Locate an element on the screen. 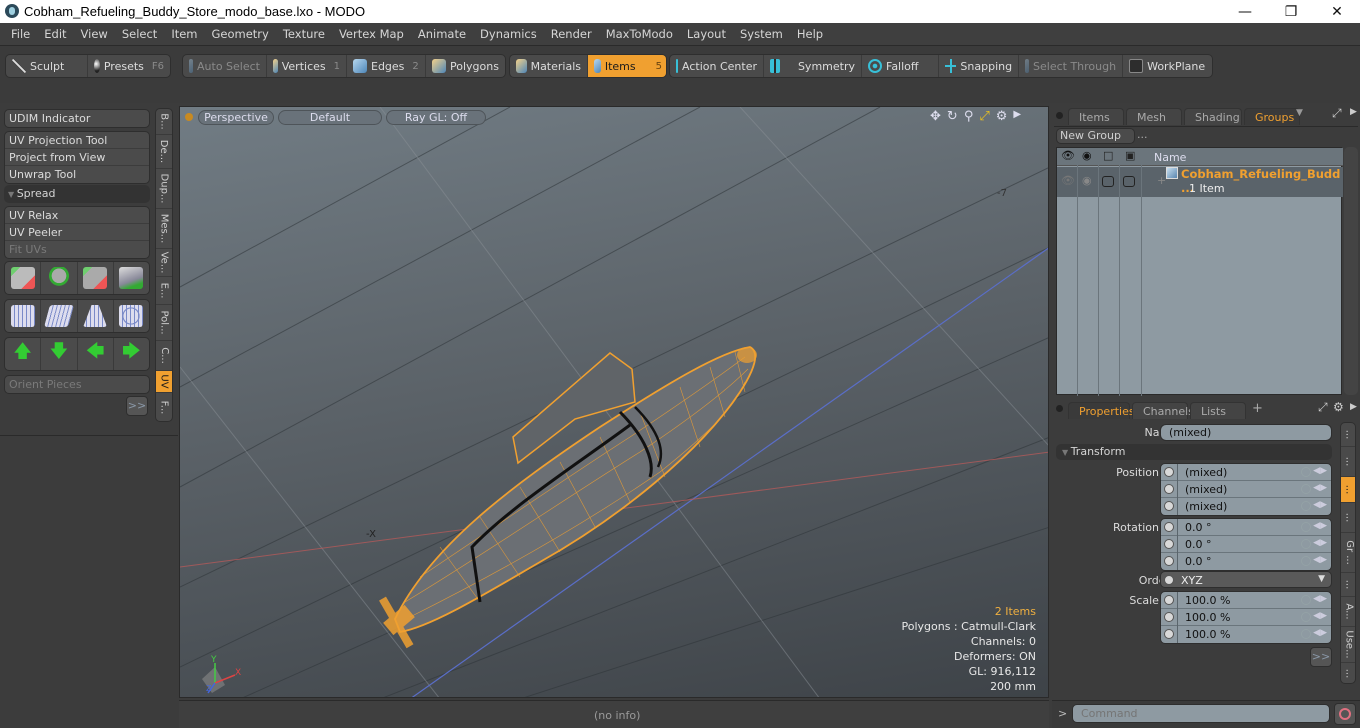 Image resolution: width=1360 pixels, height=728 pixels. rotation-y-field: 0.0 ° ◀▶ is located at coordinates (1246, 544).